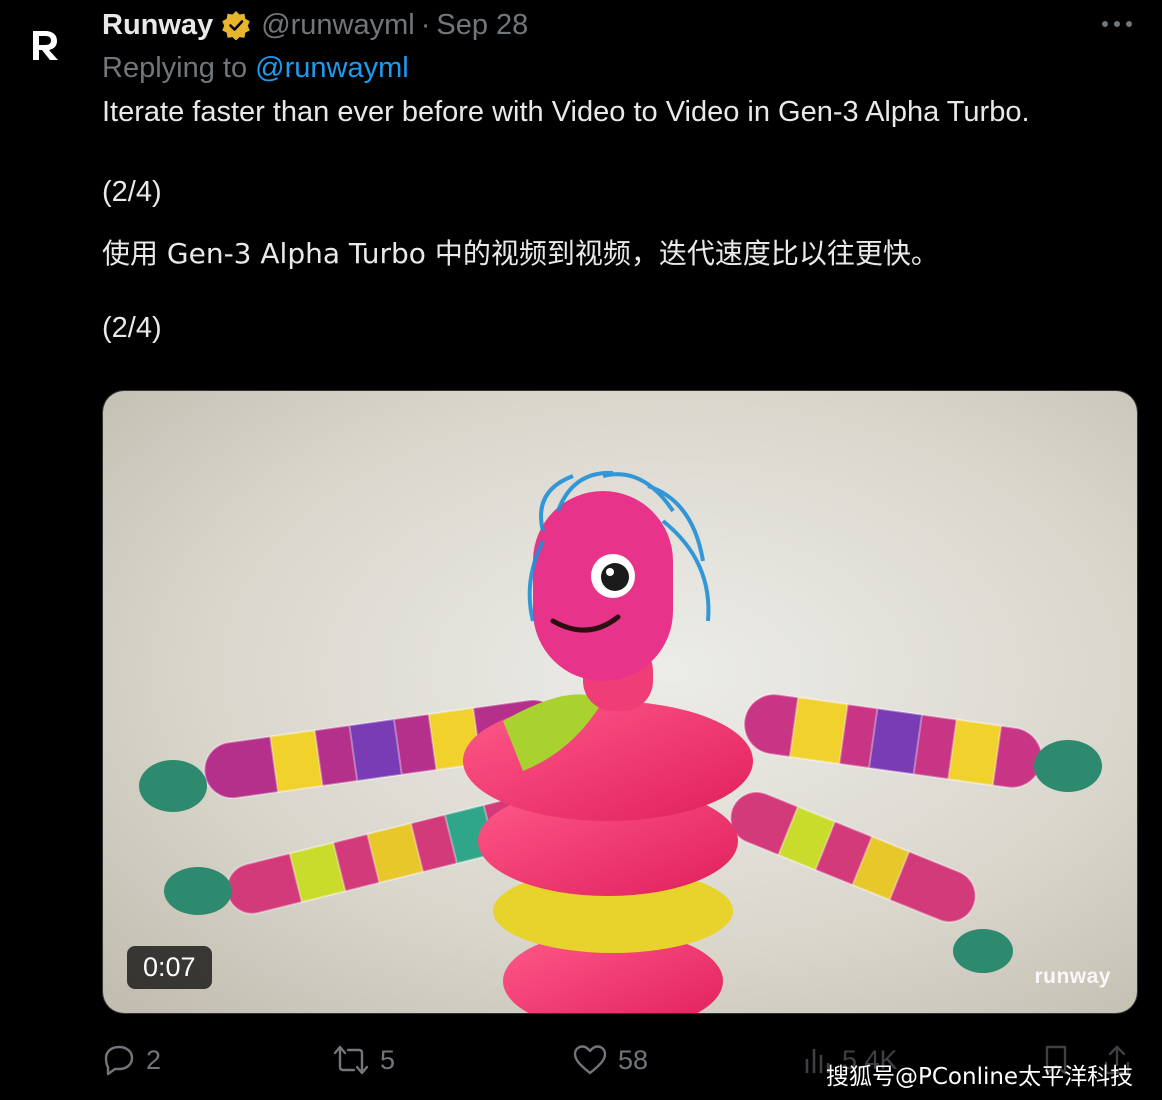 The width and height of the screenshot is (1162, 1100). I want to click on runway-logo-icon, so click(45, 45).